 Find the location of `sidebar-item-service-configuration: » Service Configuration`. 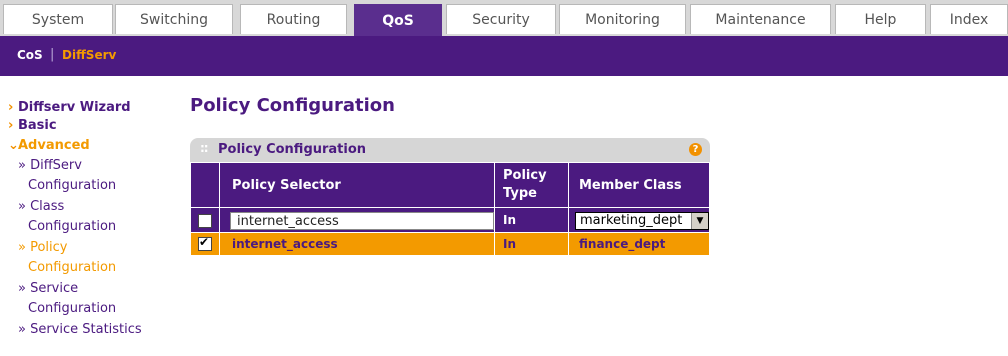

sidebar-item-service-configuration: » Service Configuration is located at coordinates (67, 299).